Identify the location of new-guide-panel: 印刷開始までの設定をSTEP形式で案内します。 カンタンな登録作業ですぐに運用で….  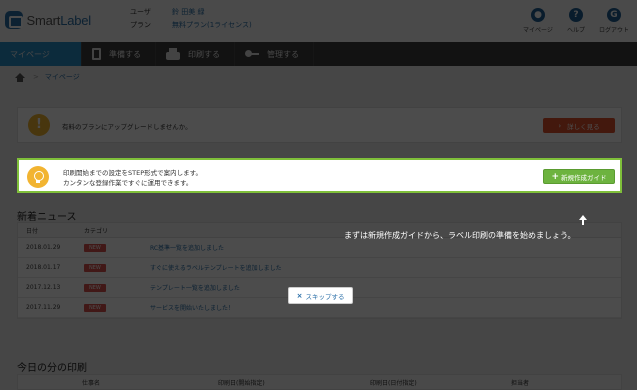
(319, 175).